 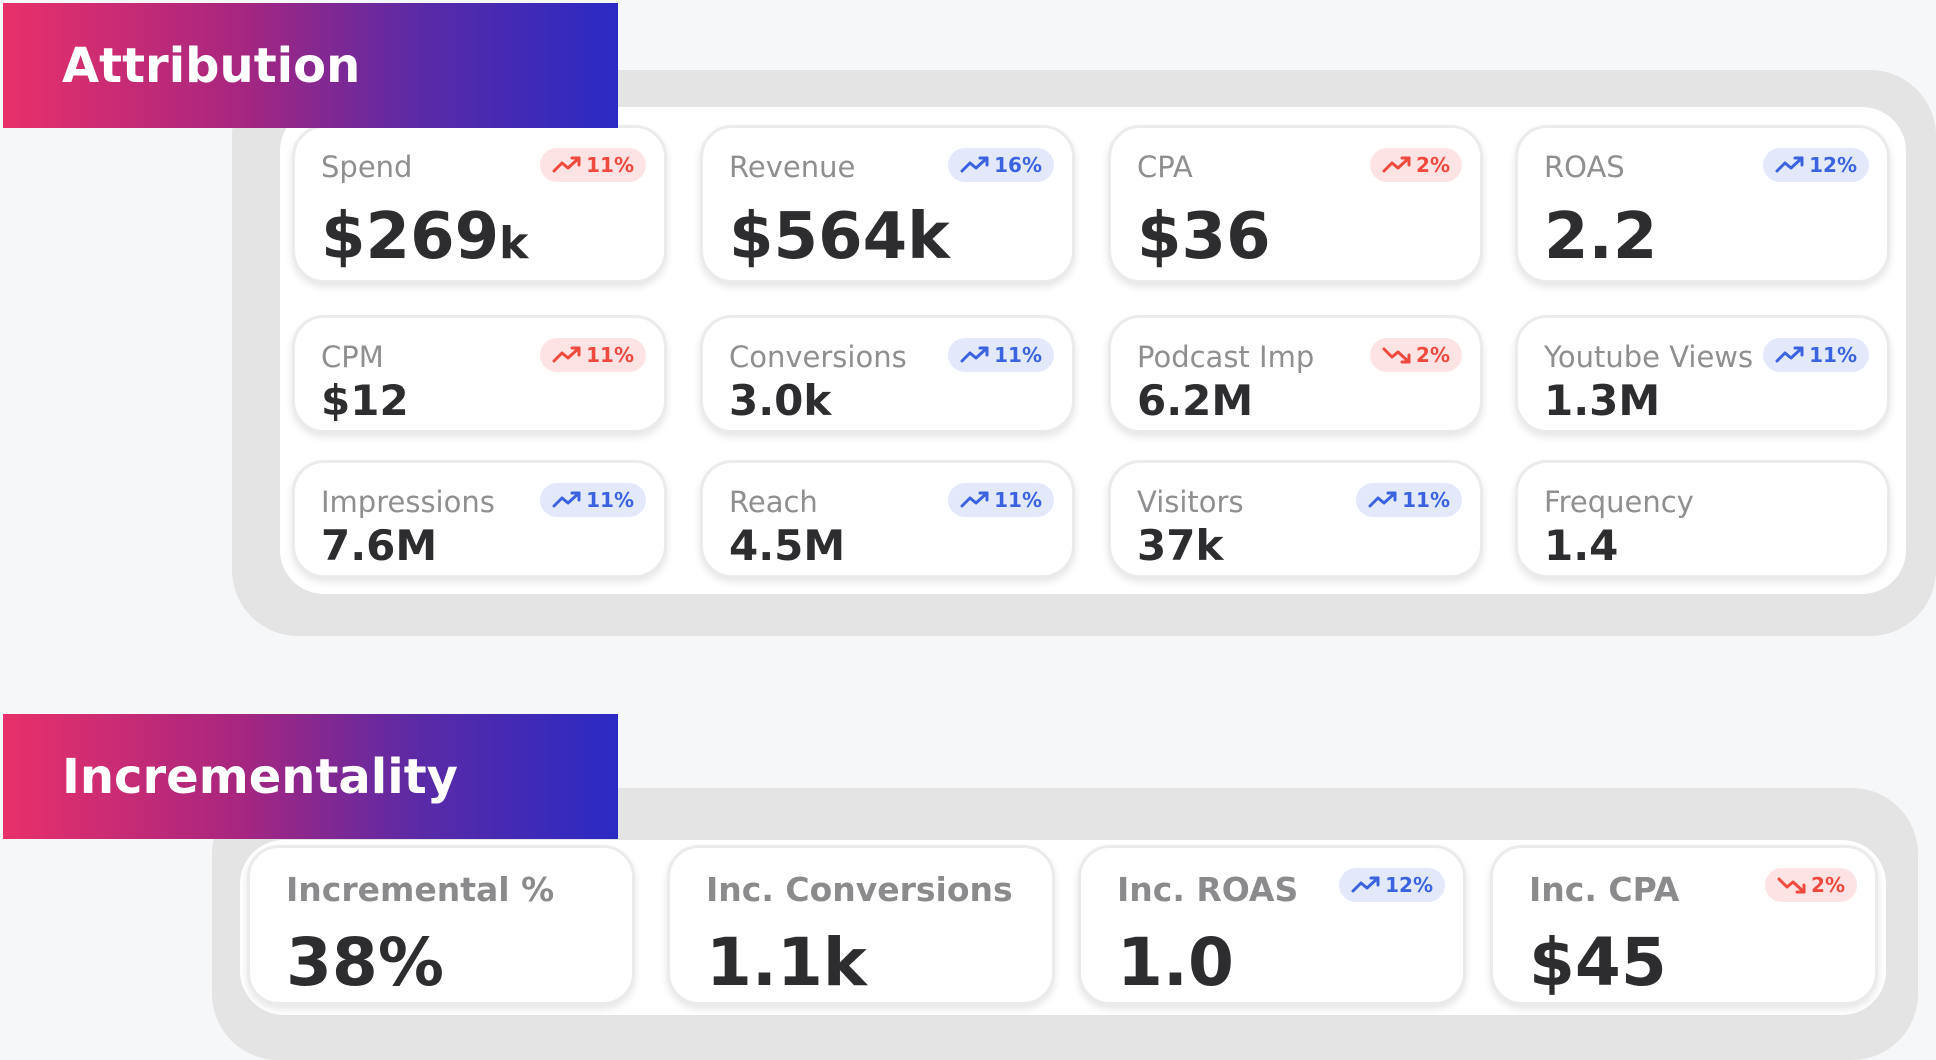 I want to click on metric-value: $269k, so click(x=424, y=237).